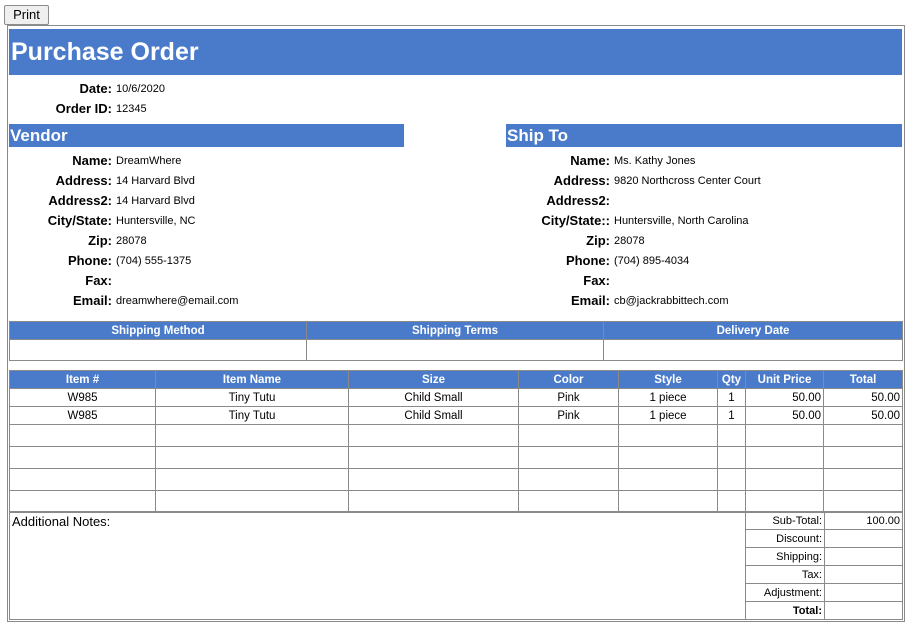 Image resolution: width=909 pixels, height=628 pixels. Describe the element at coordinates (92, 300) in the screenshot. I see `vendor-field-label: Email:` at that location.